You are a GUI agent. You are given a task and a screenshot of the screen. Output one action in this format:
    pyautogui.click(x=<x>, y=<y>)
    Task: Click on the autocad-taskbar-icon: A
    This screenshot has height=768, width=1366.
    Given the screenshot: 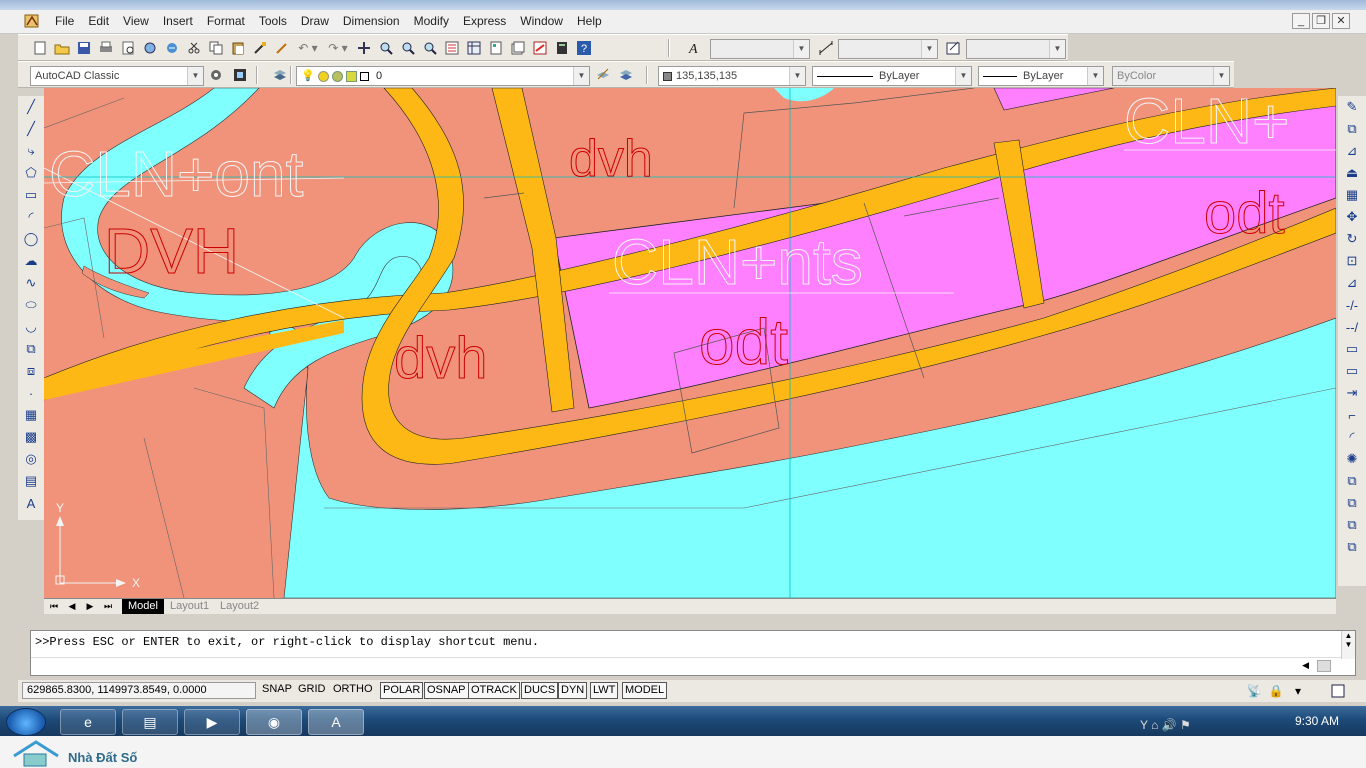 What is the action you would take?
    pyautogui.click(x=336, y=722)
    